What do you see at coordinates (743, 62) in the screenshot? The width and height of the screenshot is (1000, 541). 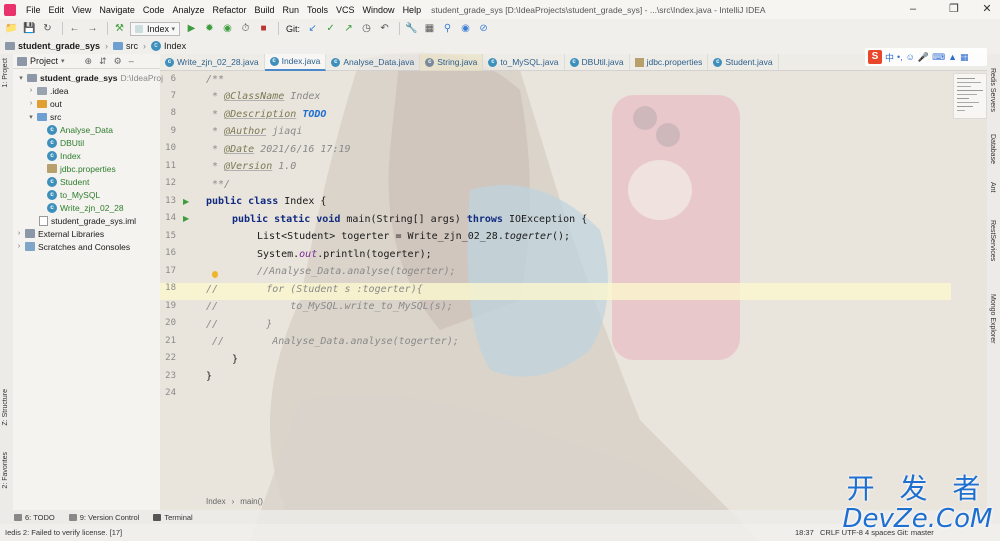 I see `tab-student: c Student.java` at bounding box center [743, 62].